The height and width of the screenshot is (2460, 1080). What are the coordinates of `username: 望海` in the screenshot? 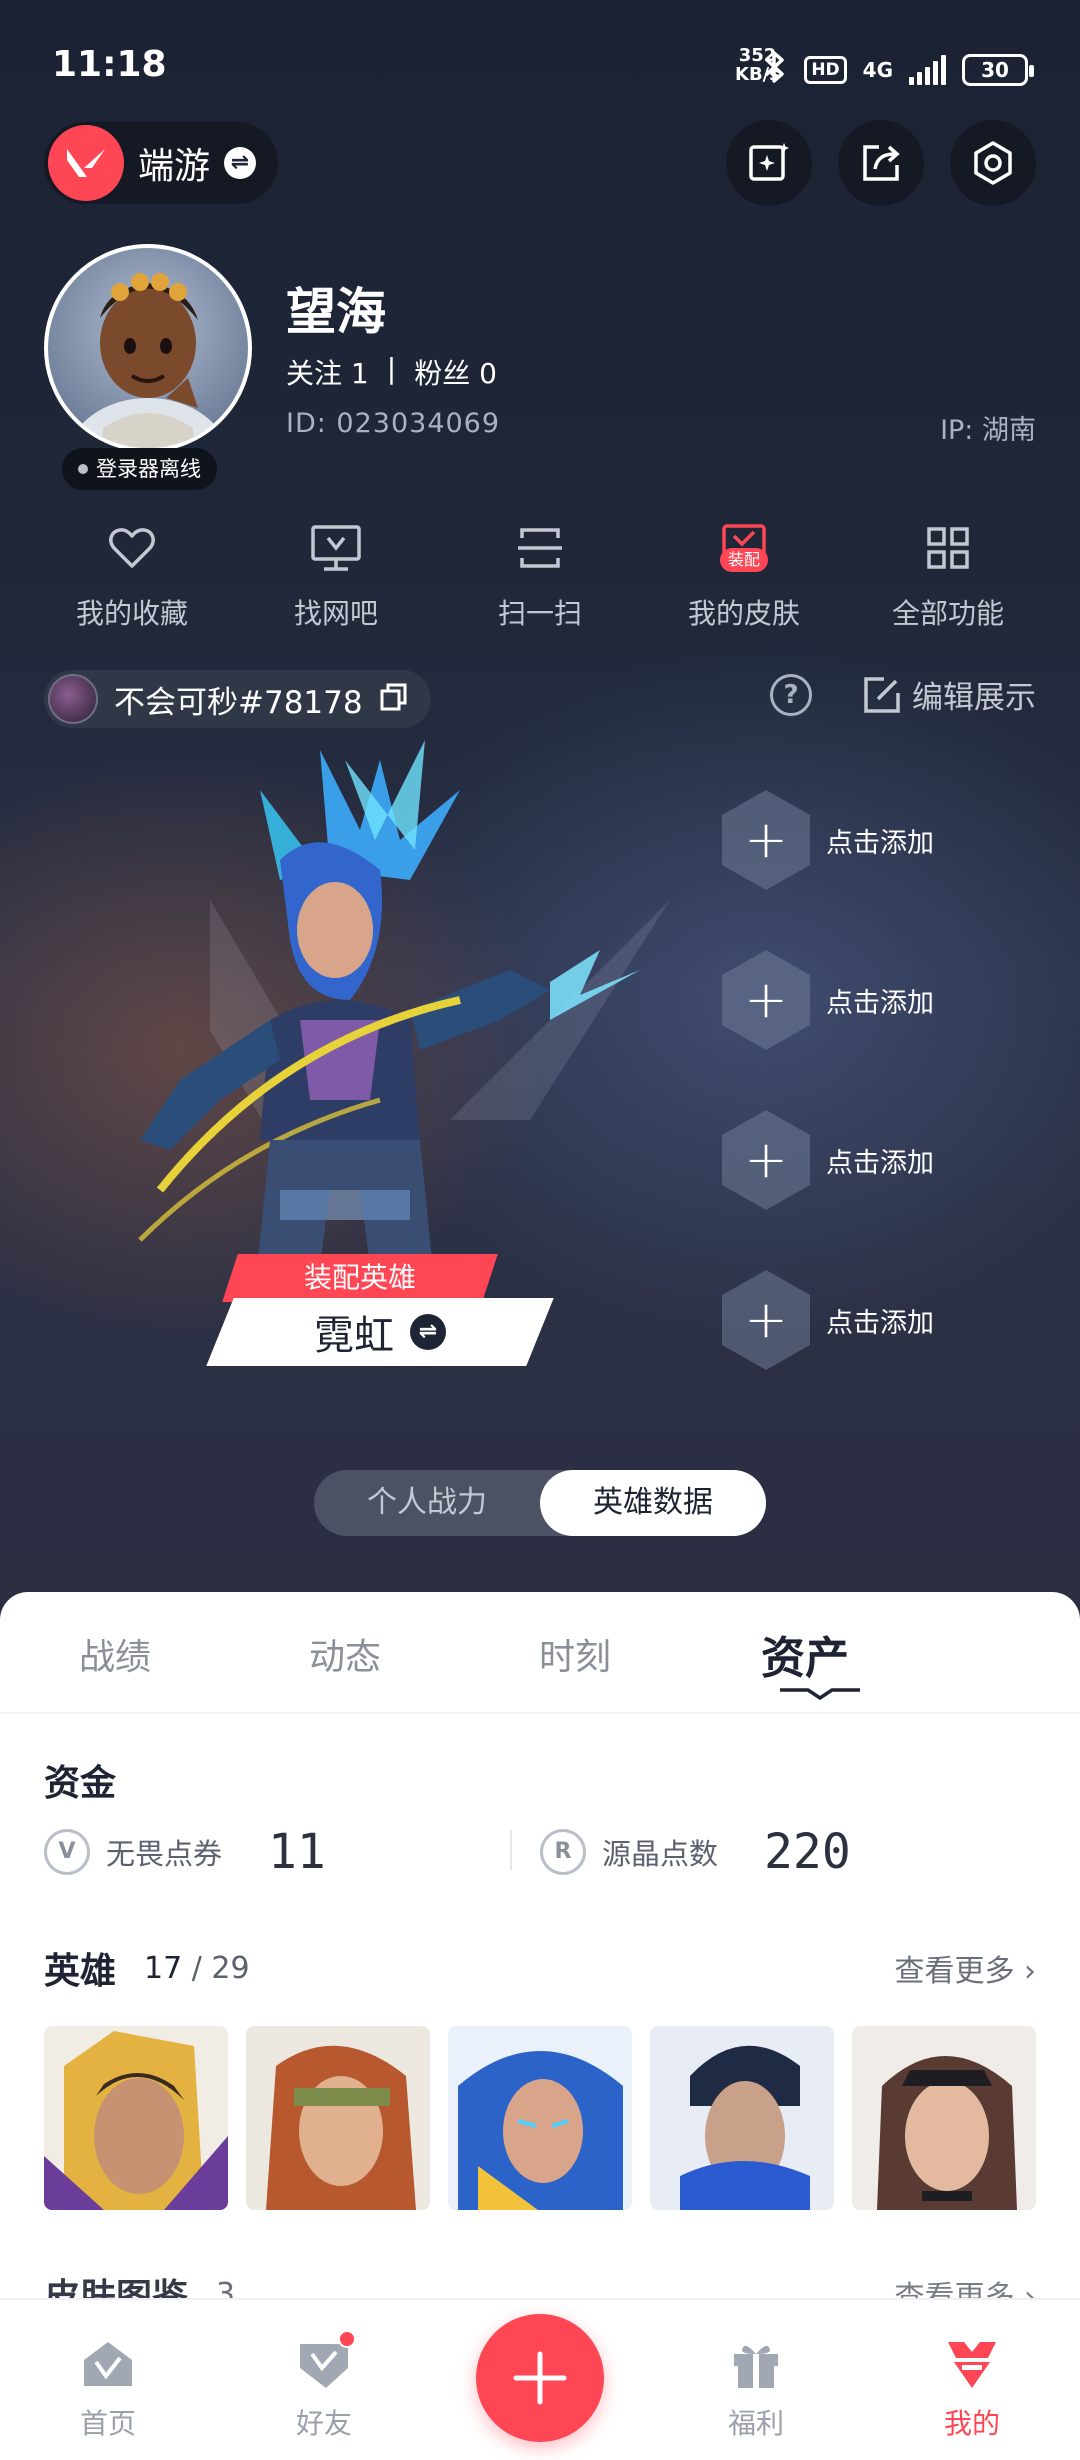 It's located at (336, 312).